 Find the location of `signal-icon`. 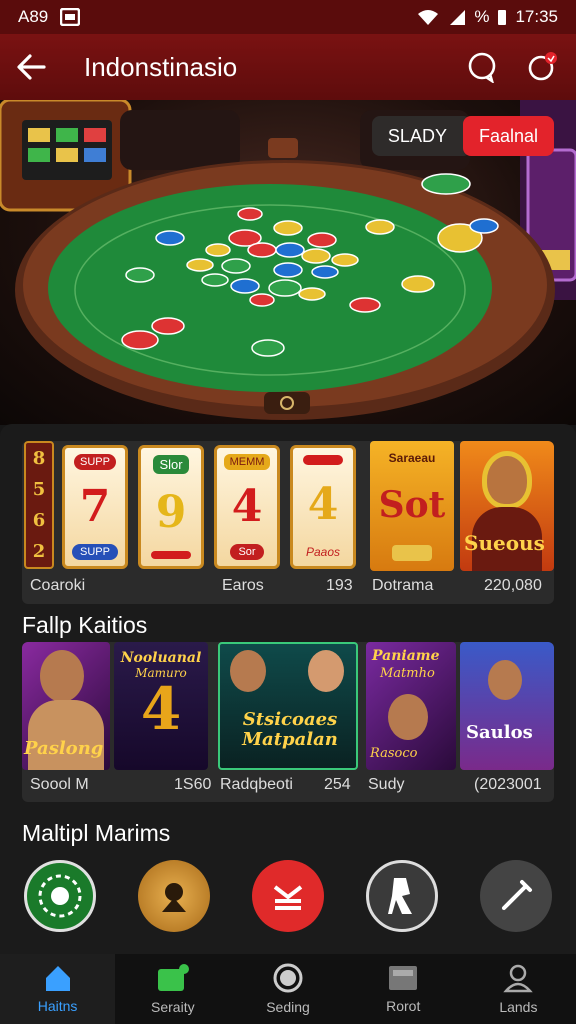

signal-icon is located at coordinates (458, 17).